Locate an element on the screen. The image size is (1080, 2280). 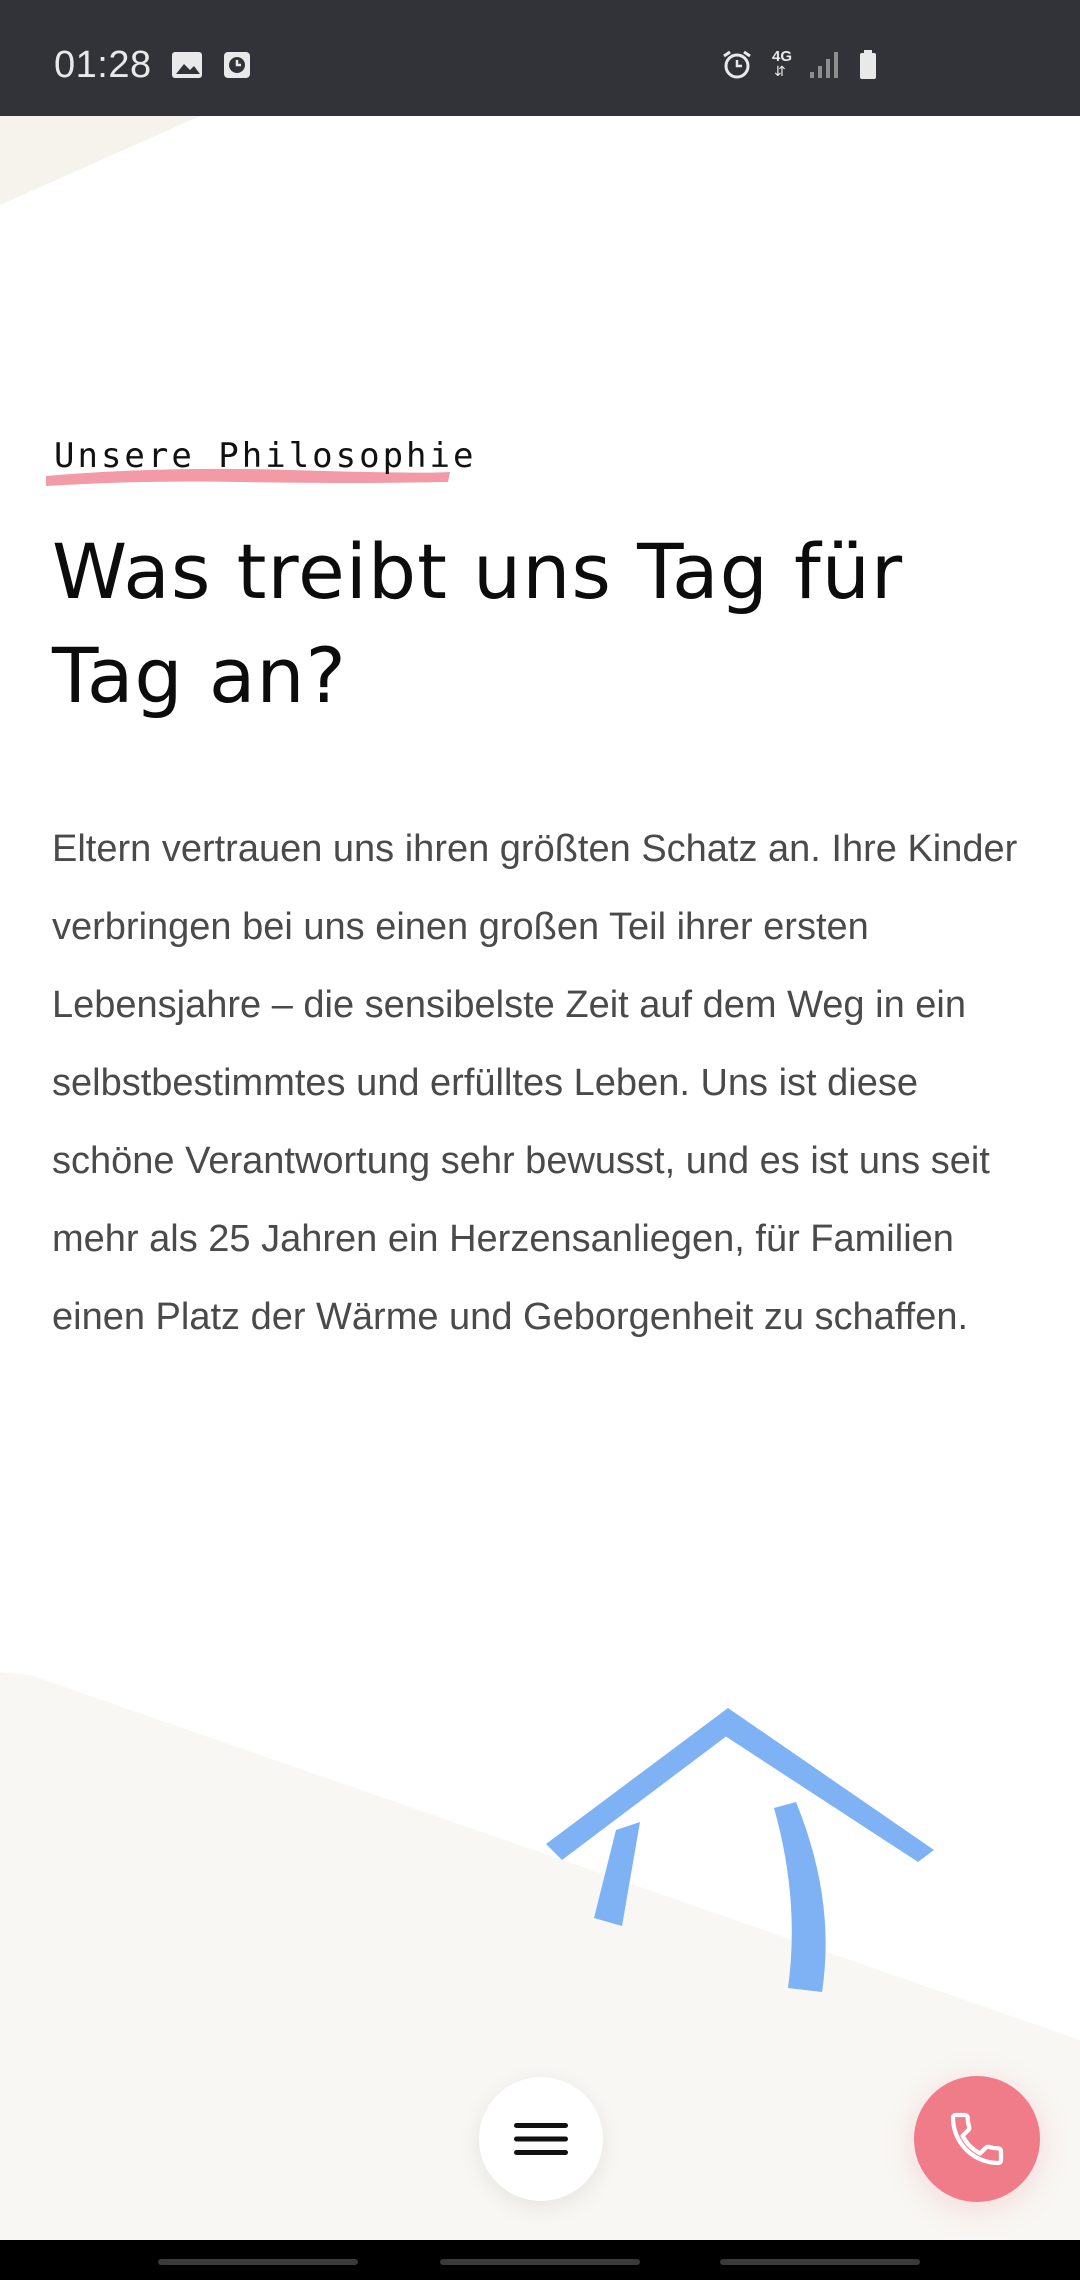
hamburger-menu-icon is located at coordinates (541, 2139).